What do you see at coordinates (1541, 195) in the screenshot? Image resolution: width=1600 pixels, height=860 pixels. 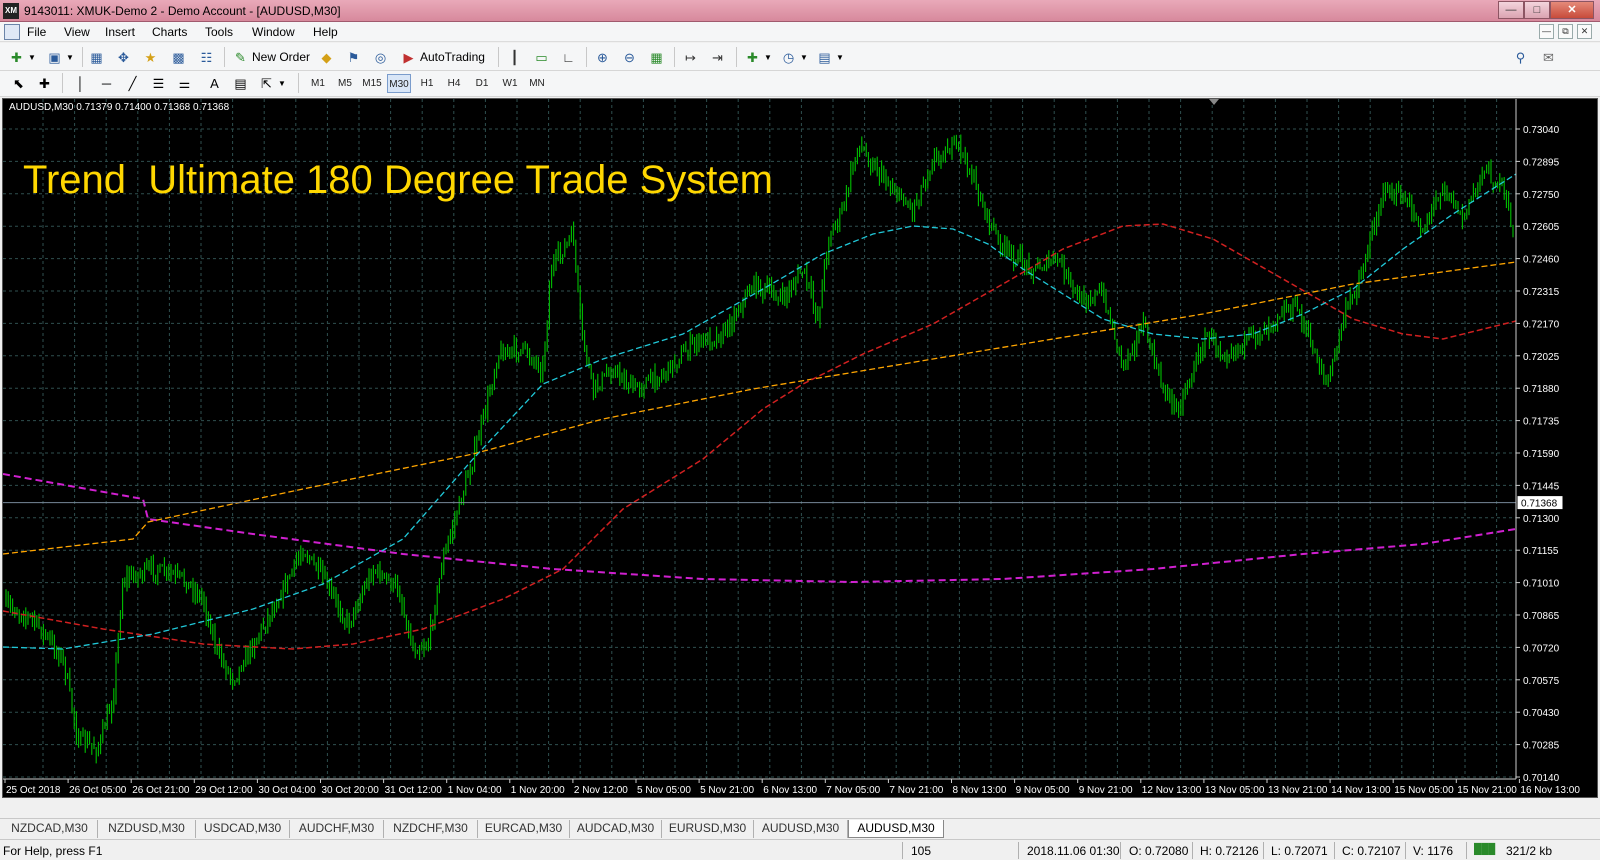 I see `price-tick-label: 0.72750` at bounding box center [1541, 195].